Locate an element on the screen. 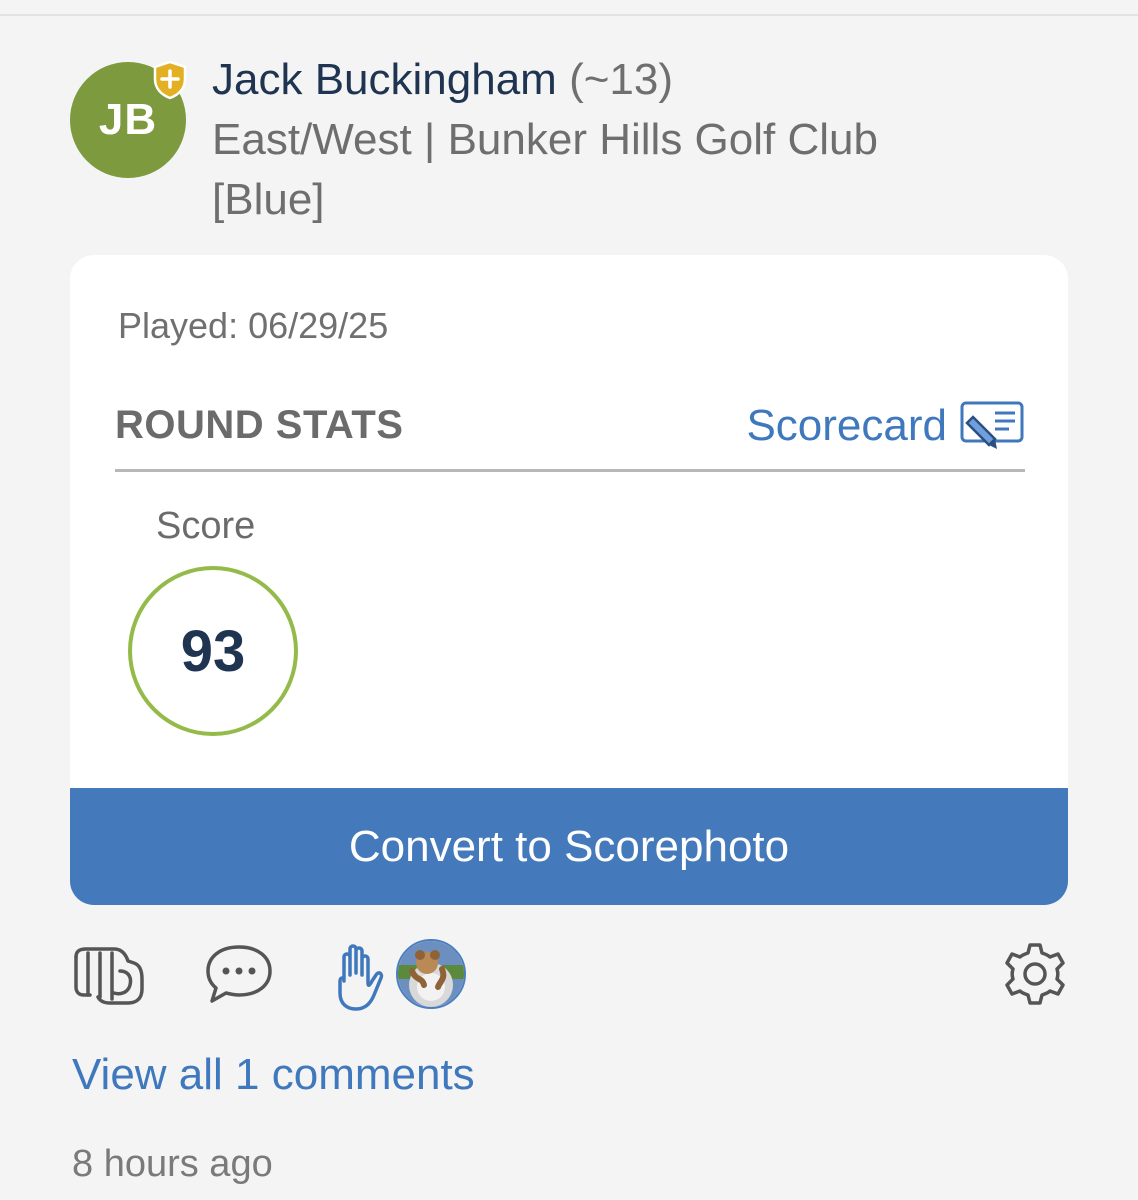  reactor-avatar is located at coordinates (431, 974).